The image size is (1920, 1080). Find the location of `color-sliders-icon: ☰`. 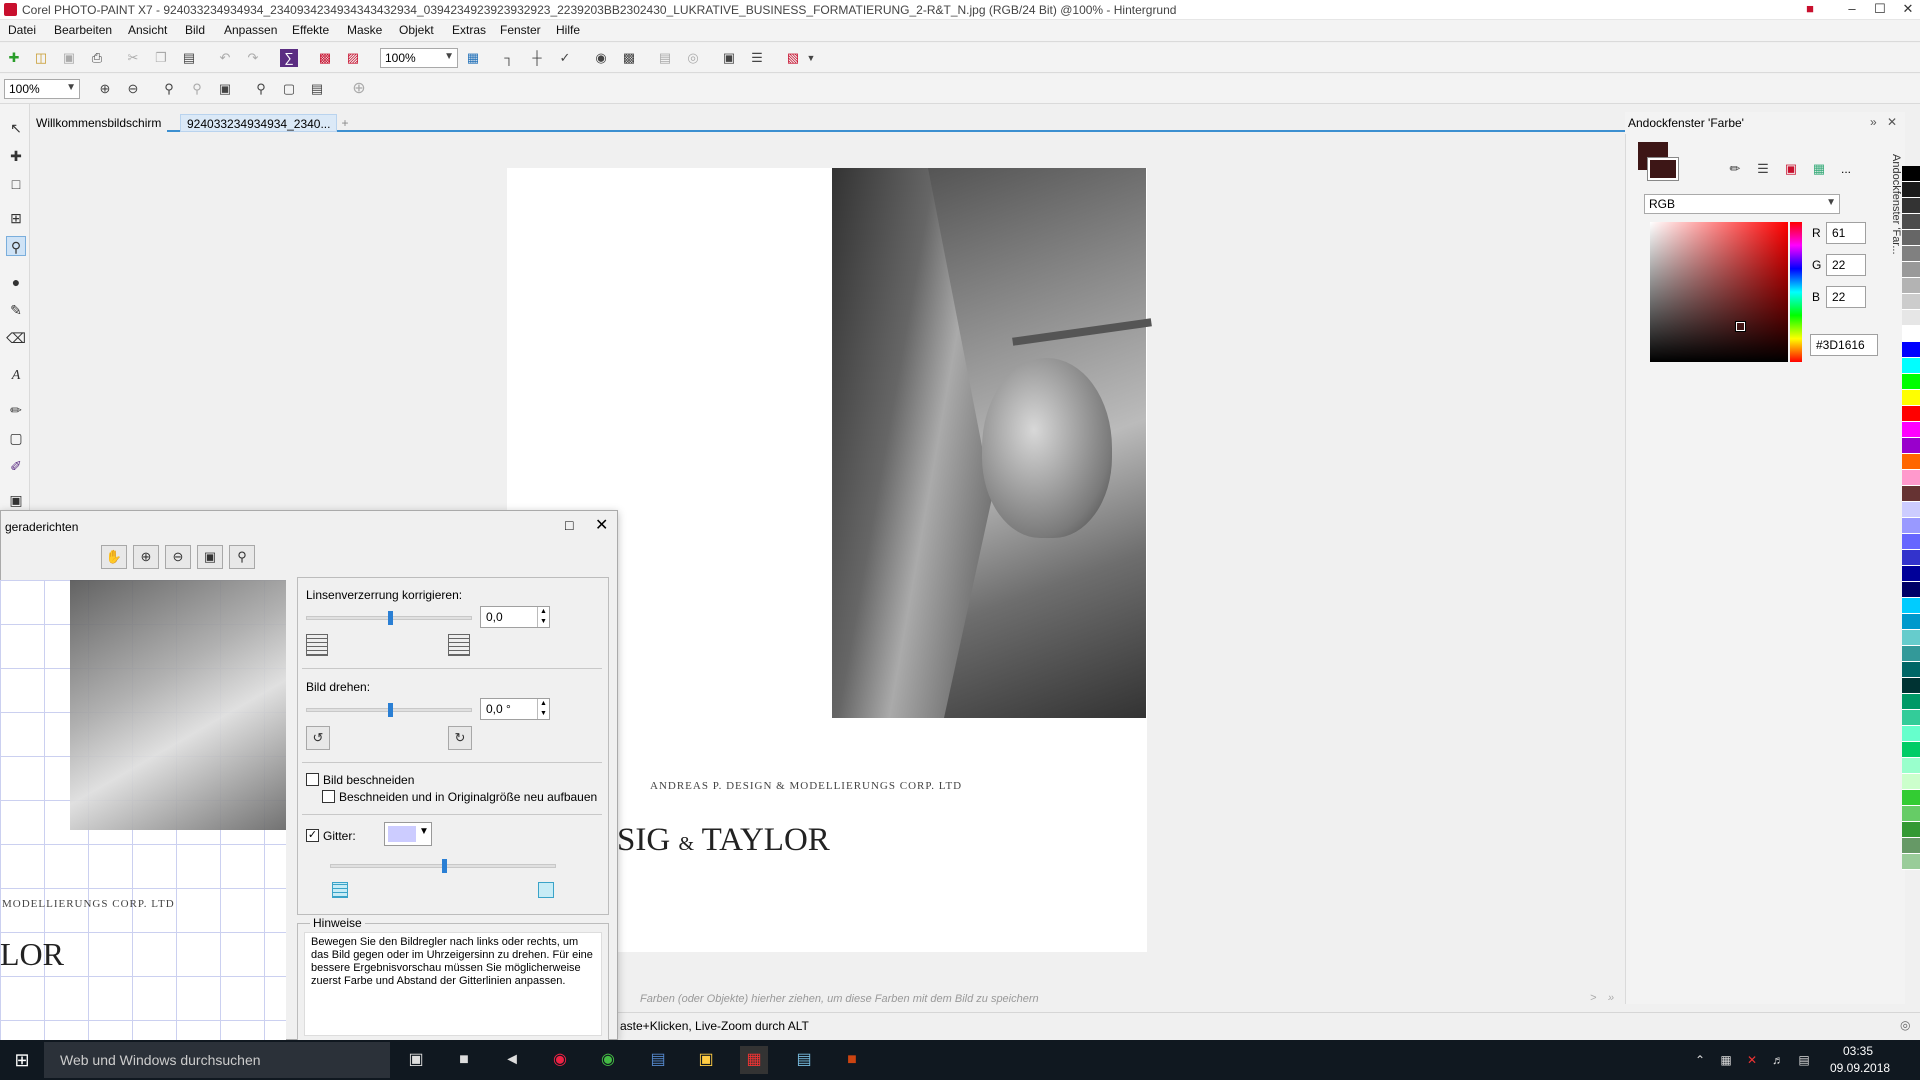

color-sliders-icon: ☰ is located at coordinates (1763, 169).